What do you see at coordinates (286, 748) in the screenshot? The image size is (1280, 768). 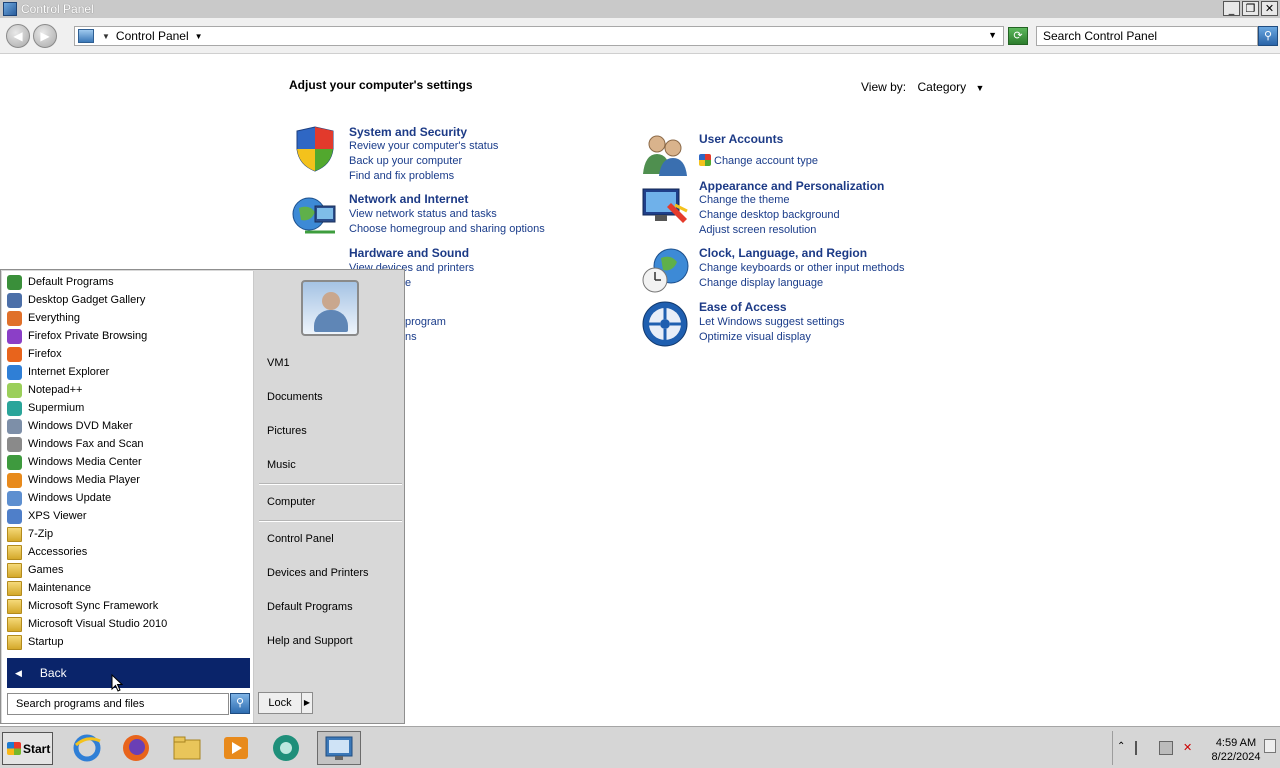 I see `supermium-icon` at bounding box center [286, 748].